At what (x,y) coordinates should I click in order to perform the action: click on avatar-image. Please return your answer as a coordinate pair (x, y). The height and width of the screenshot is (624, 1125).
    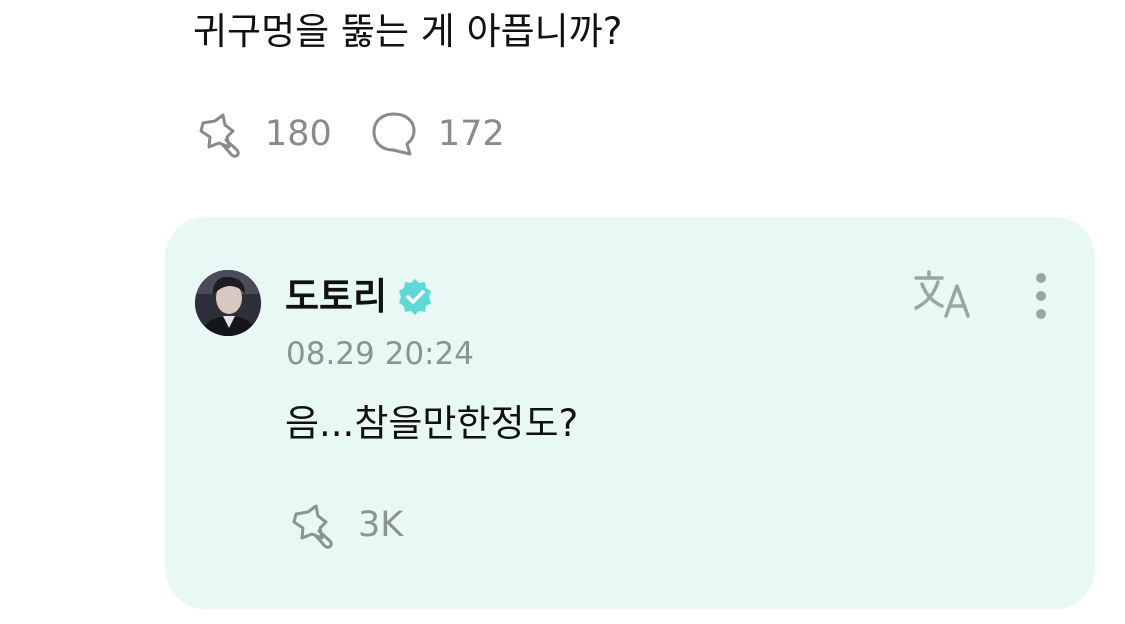
    Looking at the image, I should click on (228, 303).